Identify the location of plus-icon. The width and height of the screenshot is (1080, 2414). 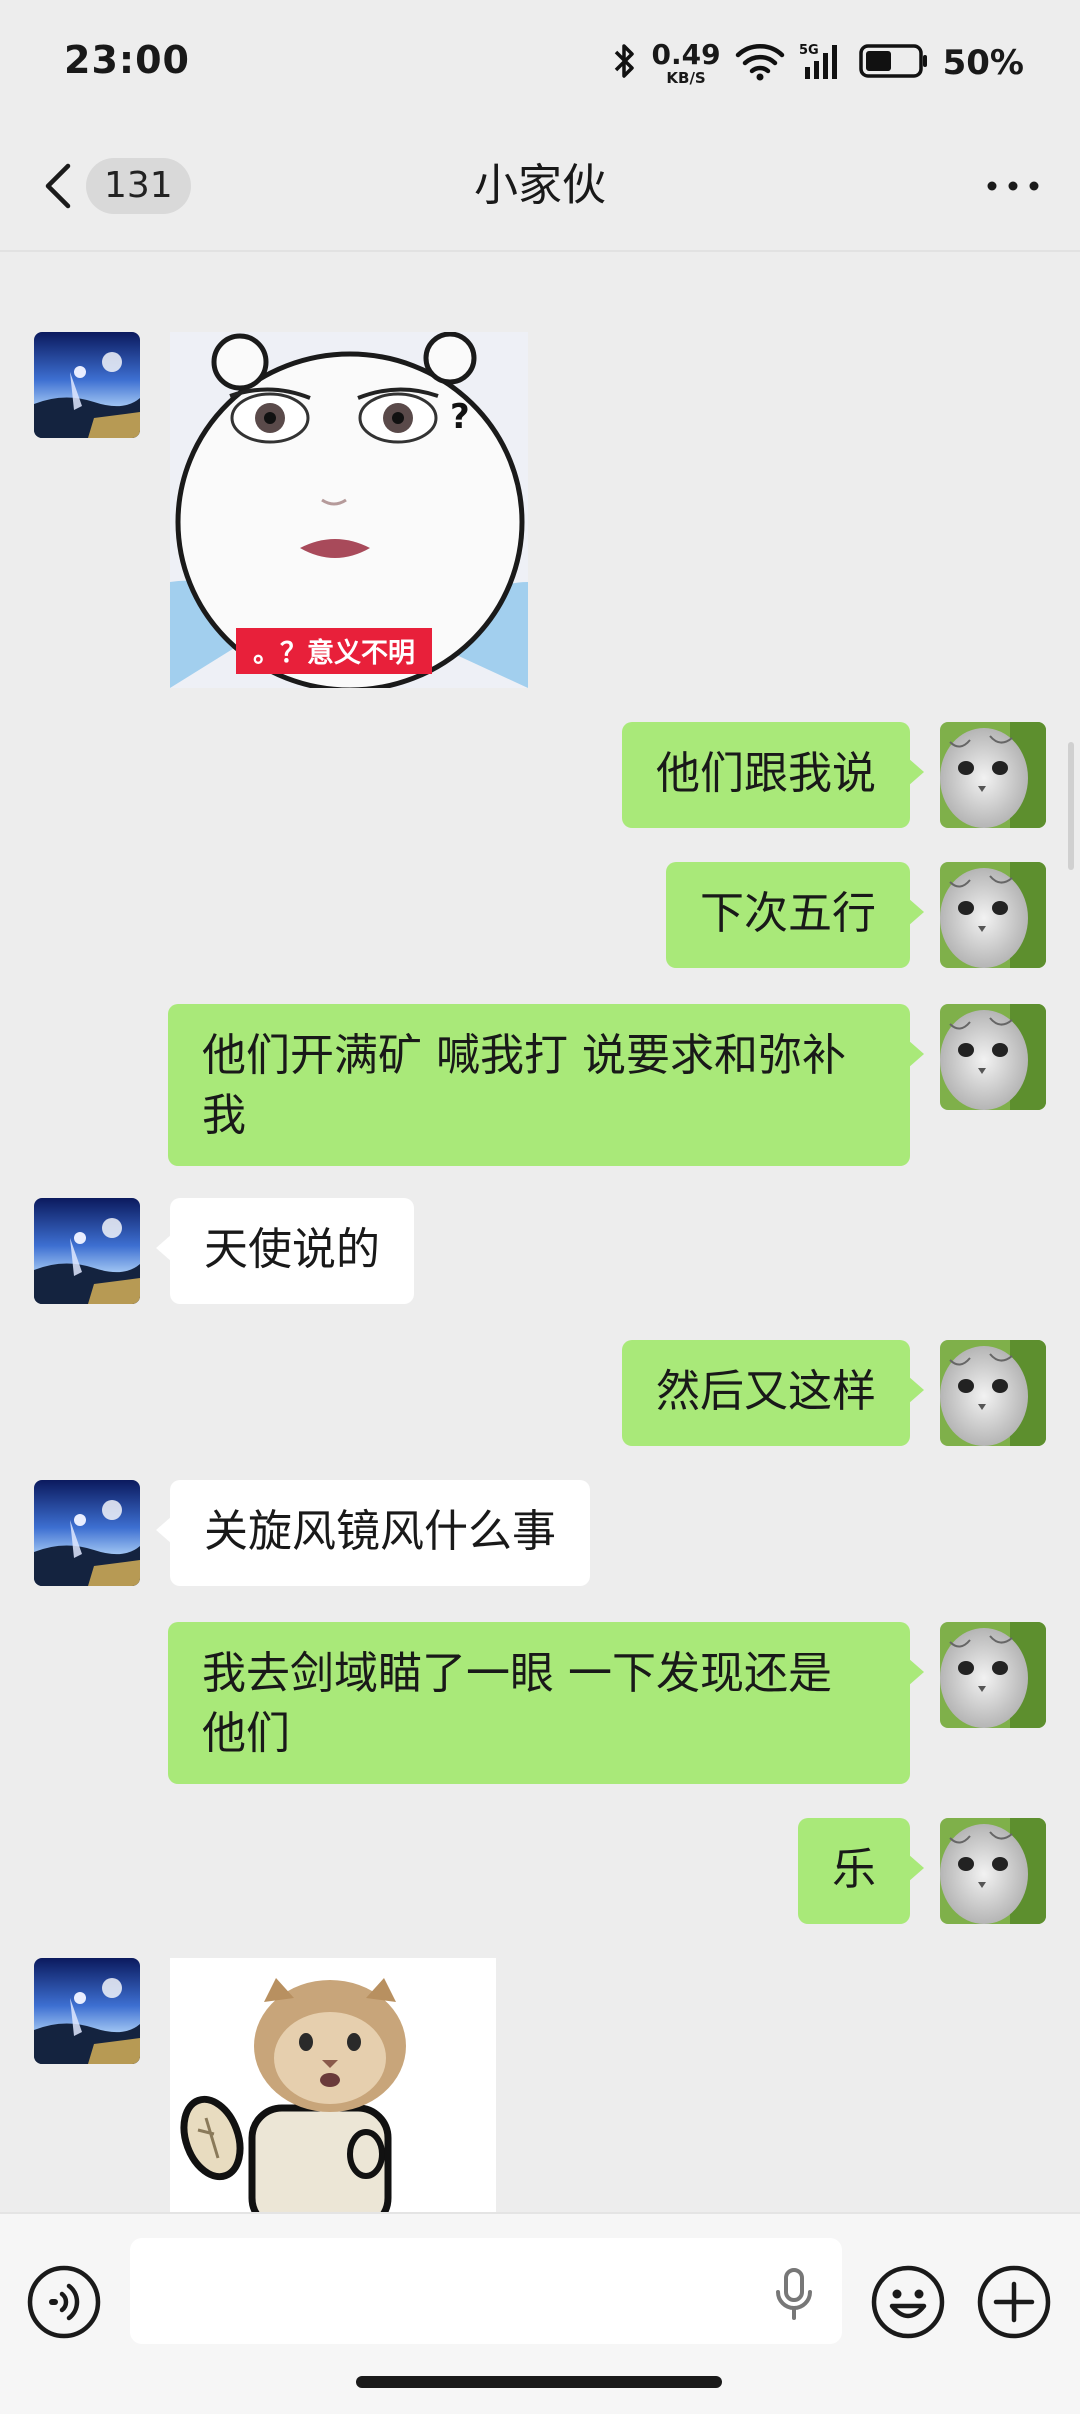
(1014, 2302).